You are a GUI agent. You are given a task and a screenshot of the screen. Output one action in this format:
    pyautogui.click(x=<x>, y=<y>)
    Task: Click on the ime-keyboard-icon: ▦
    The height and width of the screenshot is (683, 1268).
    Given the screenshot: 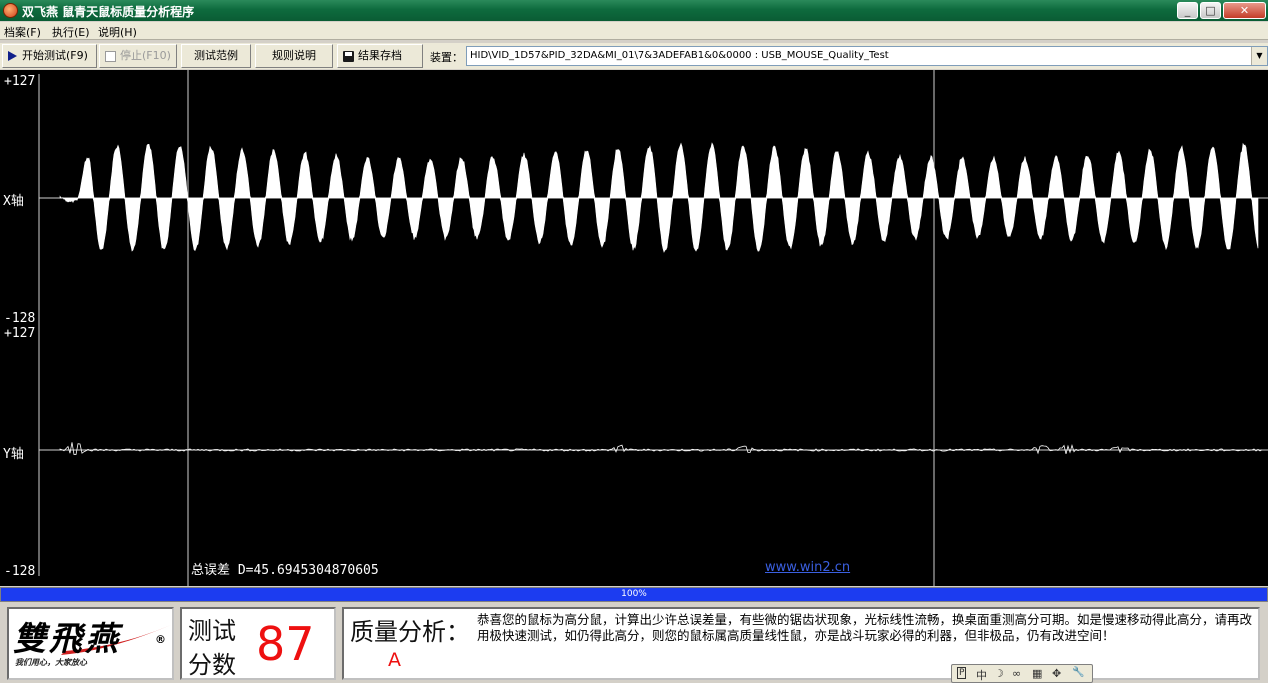 What is the action you would take?
    pyautogui.click(x=1037, y=673)
    